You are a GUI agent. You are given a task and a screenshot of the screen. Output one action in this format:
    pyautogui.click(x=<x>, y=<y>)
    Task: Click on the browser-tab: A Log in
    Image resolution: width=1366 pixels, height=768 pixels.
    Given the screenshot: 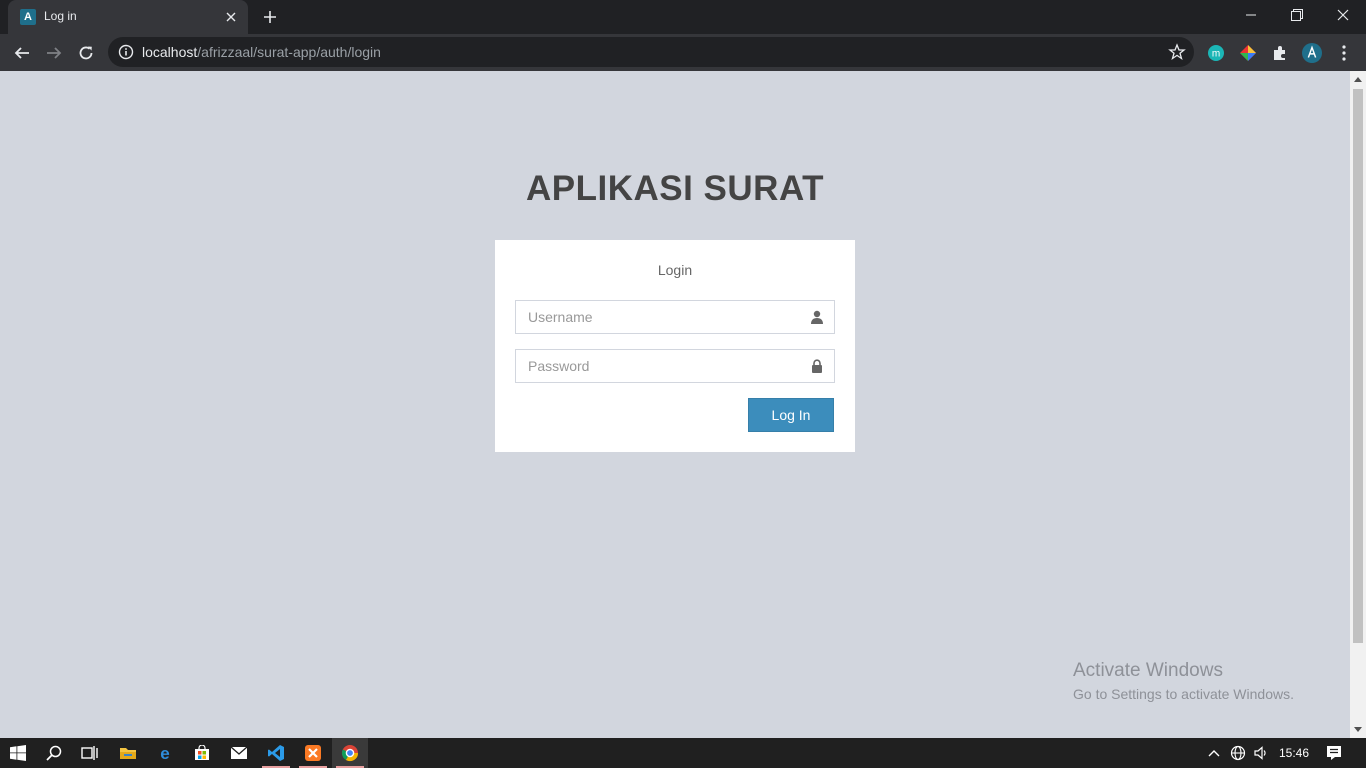 What is the action you would take?
    pyautogui.click(x=128, y=17)
    